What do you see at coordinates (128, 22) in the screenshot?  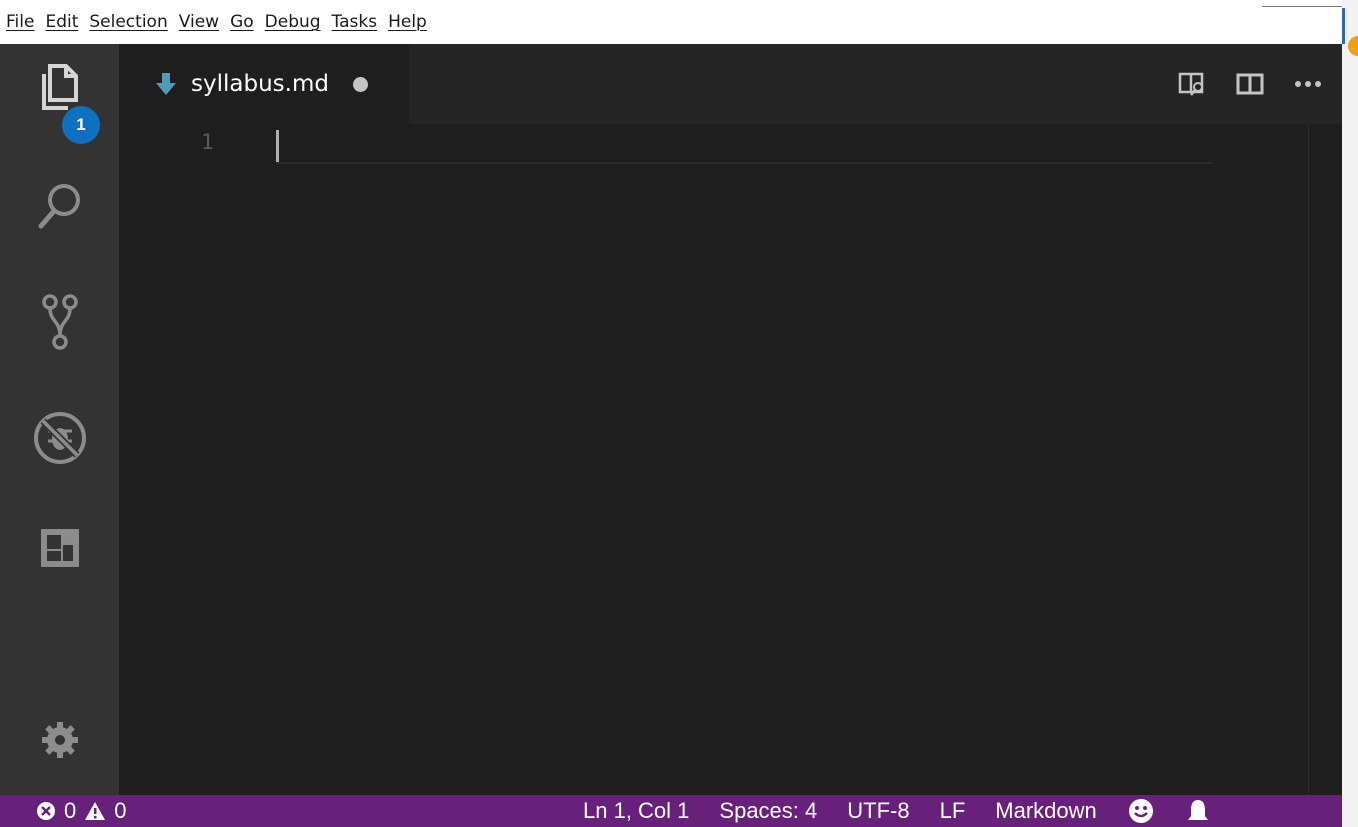 I see `menu-selection: Selection` at bounding box center [128, 22].